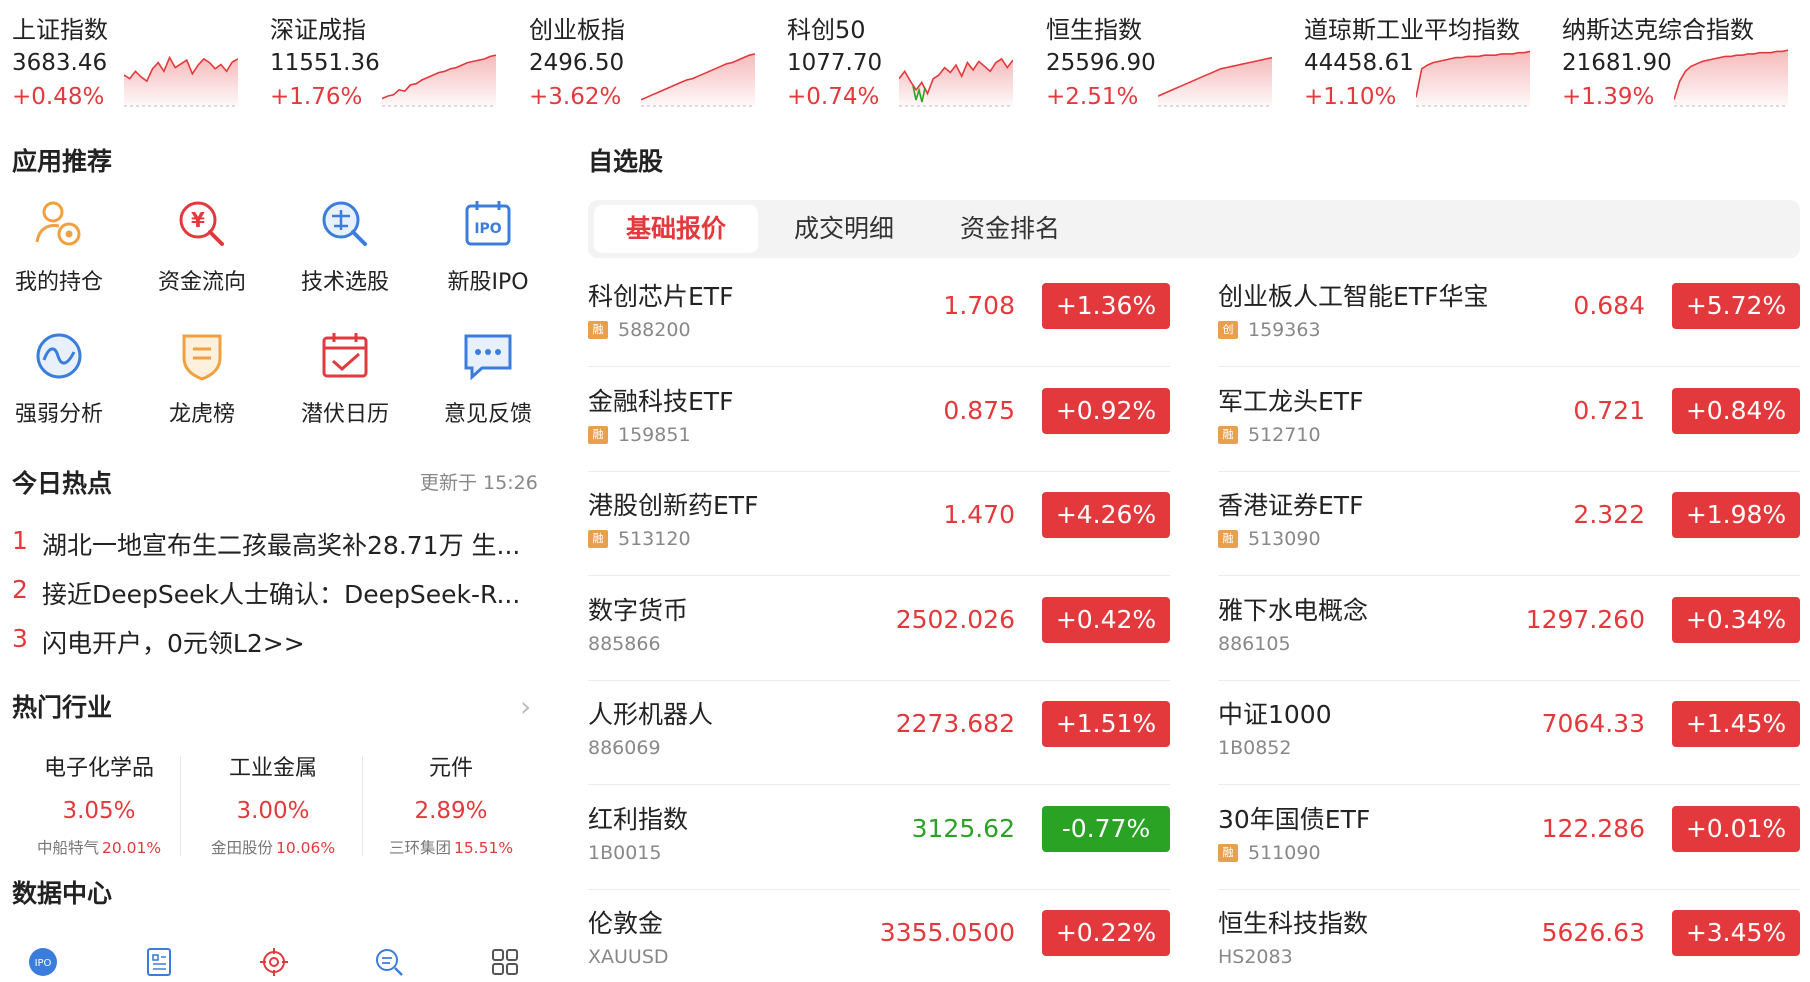 The image size is (1810, 982). I want to click on index-change: +1.76%, so click(316, 97).